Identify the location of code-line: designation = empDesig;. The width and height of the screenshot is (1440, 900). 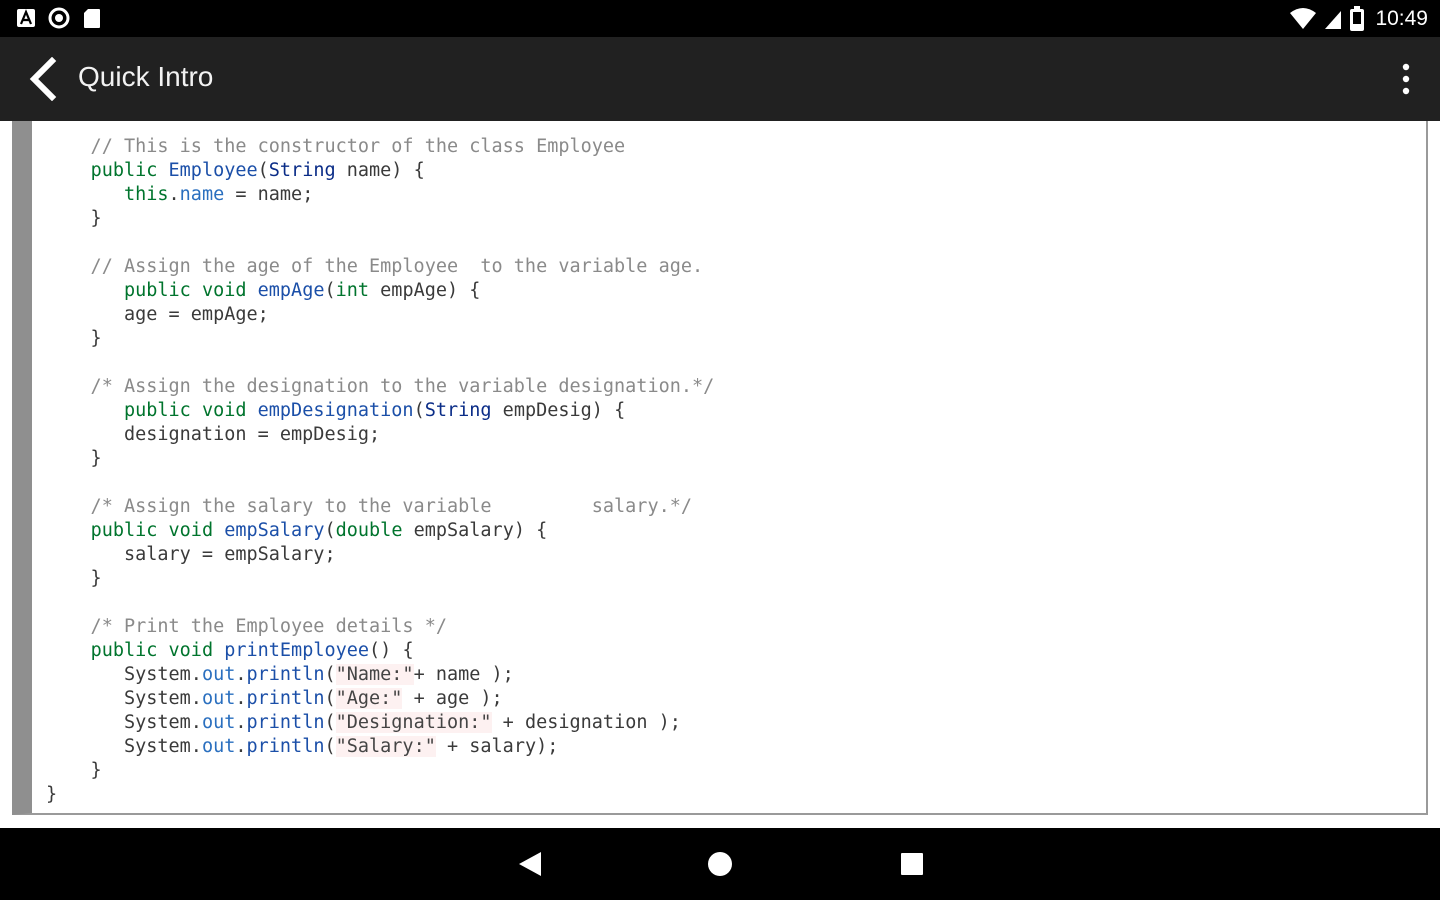
(213, 434).